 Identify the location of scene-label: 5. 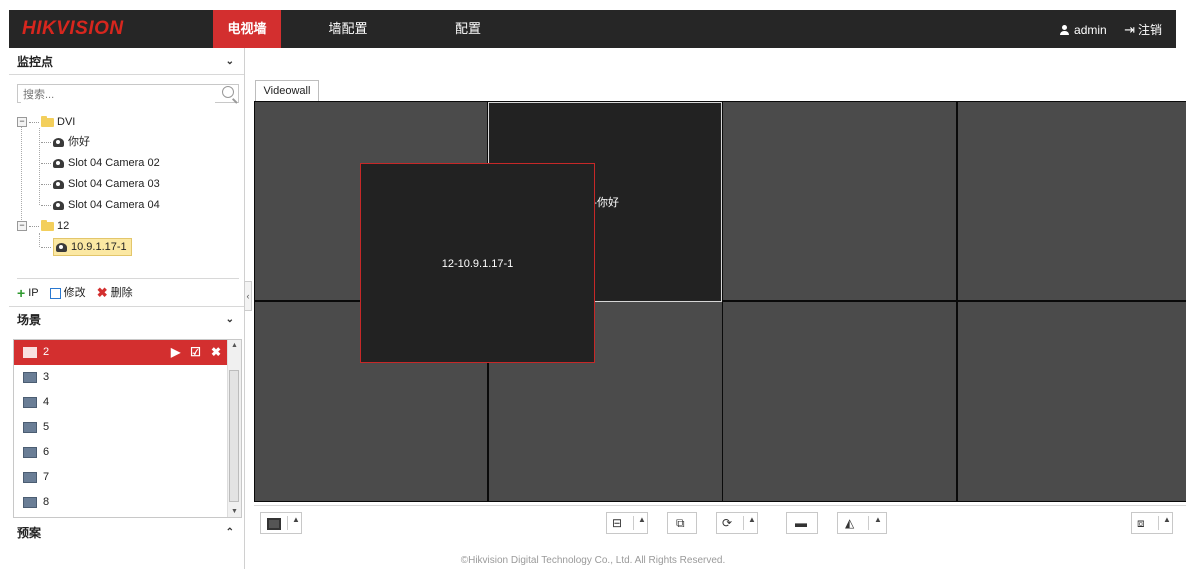
(46, 427).